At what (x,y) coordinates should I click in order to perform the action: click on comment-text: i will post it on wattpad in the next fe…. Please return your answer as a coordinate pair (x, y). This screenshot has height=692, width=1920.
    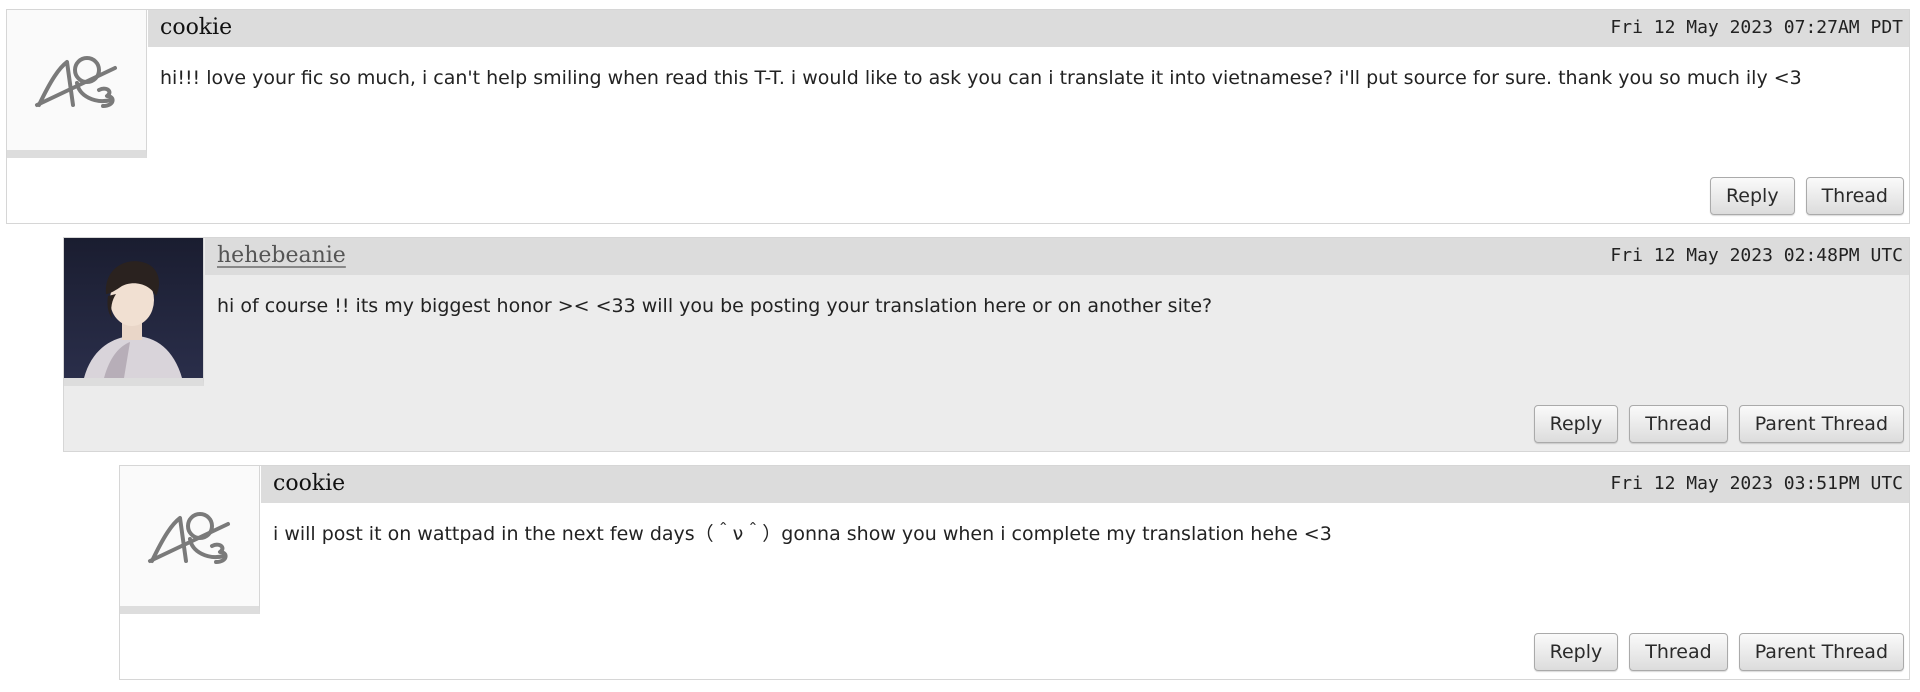
    Looking at the image, I should click on (802, 534).